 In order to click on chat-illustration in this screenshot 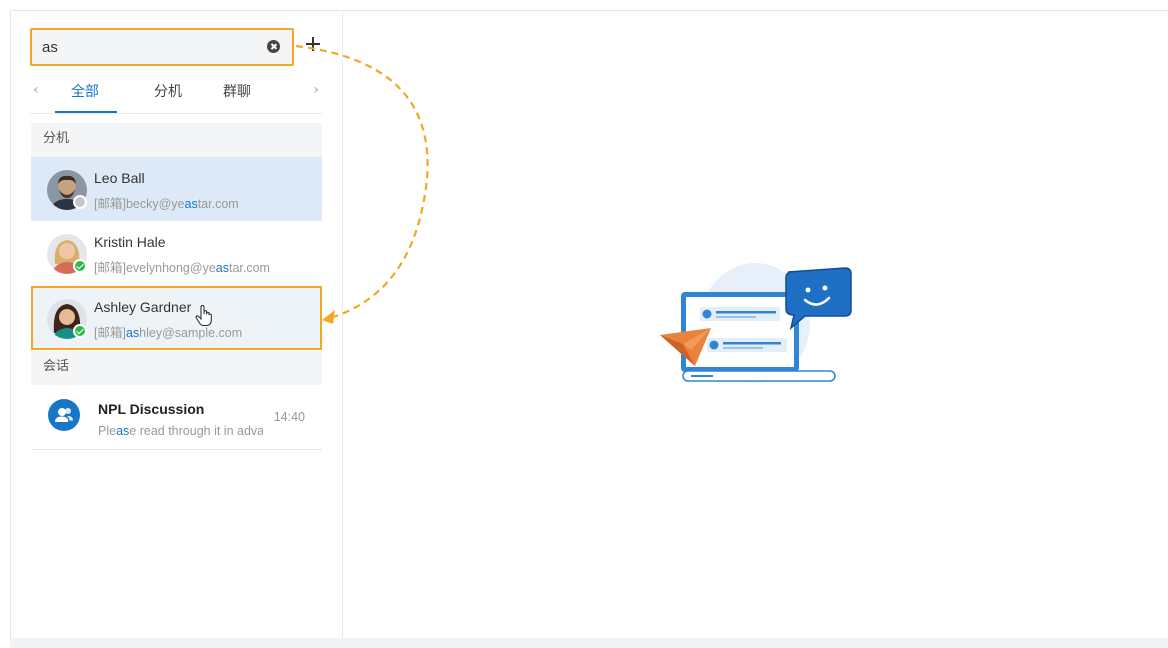, I will do `click(756, 323)`.